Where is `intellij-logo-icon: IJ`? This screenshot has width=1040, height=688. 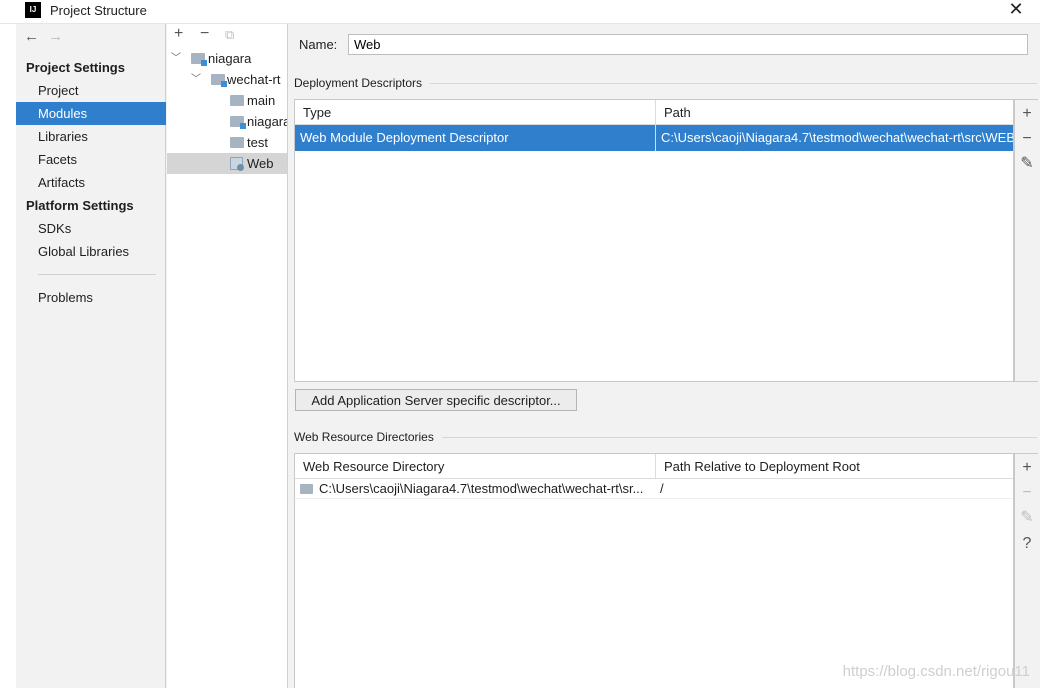
intellij-logo-icon: IJ is located at coordinates (33, 10).